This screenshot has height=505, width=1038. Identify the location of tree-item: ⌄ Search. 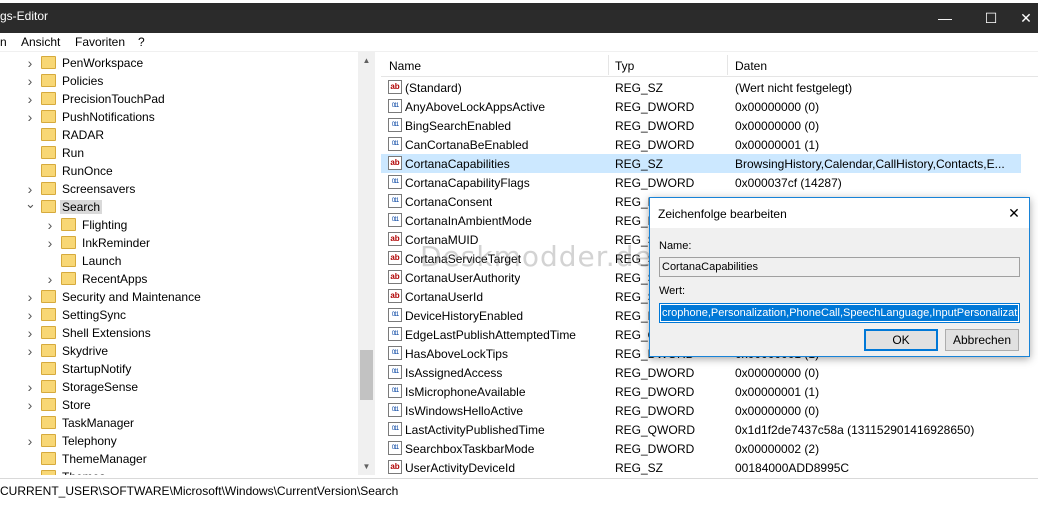
(179, 206).